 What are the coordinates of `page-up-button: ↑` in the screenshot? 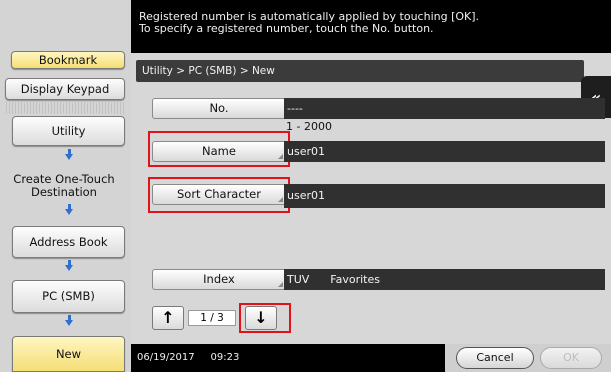 It's located at (168, 318).